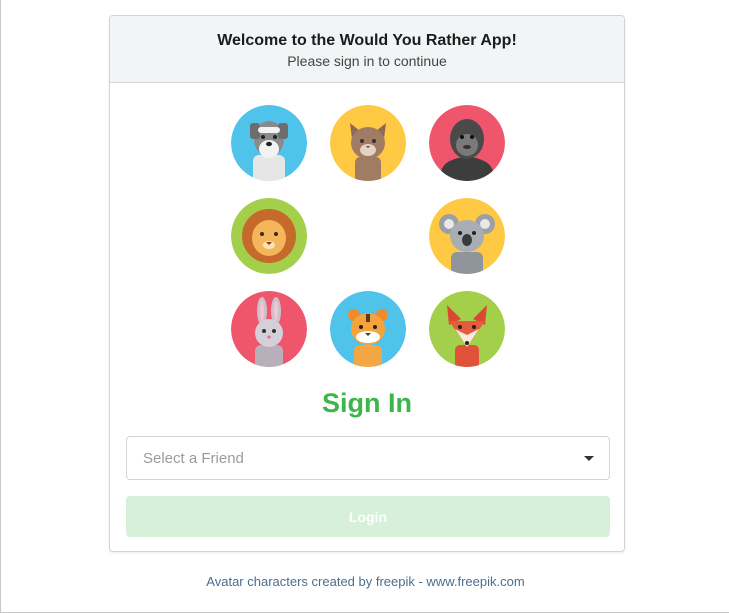 The height and width of the screenshot is (613, 729). I want to click on lion-avatar, so click(269, 236).